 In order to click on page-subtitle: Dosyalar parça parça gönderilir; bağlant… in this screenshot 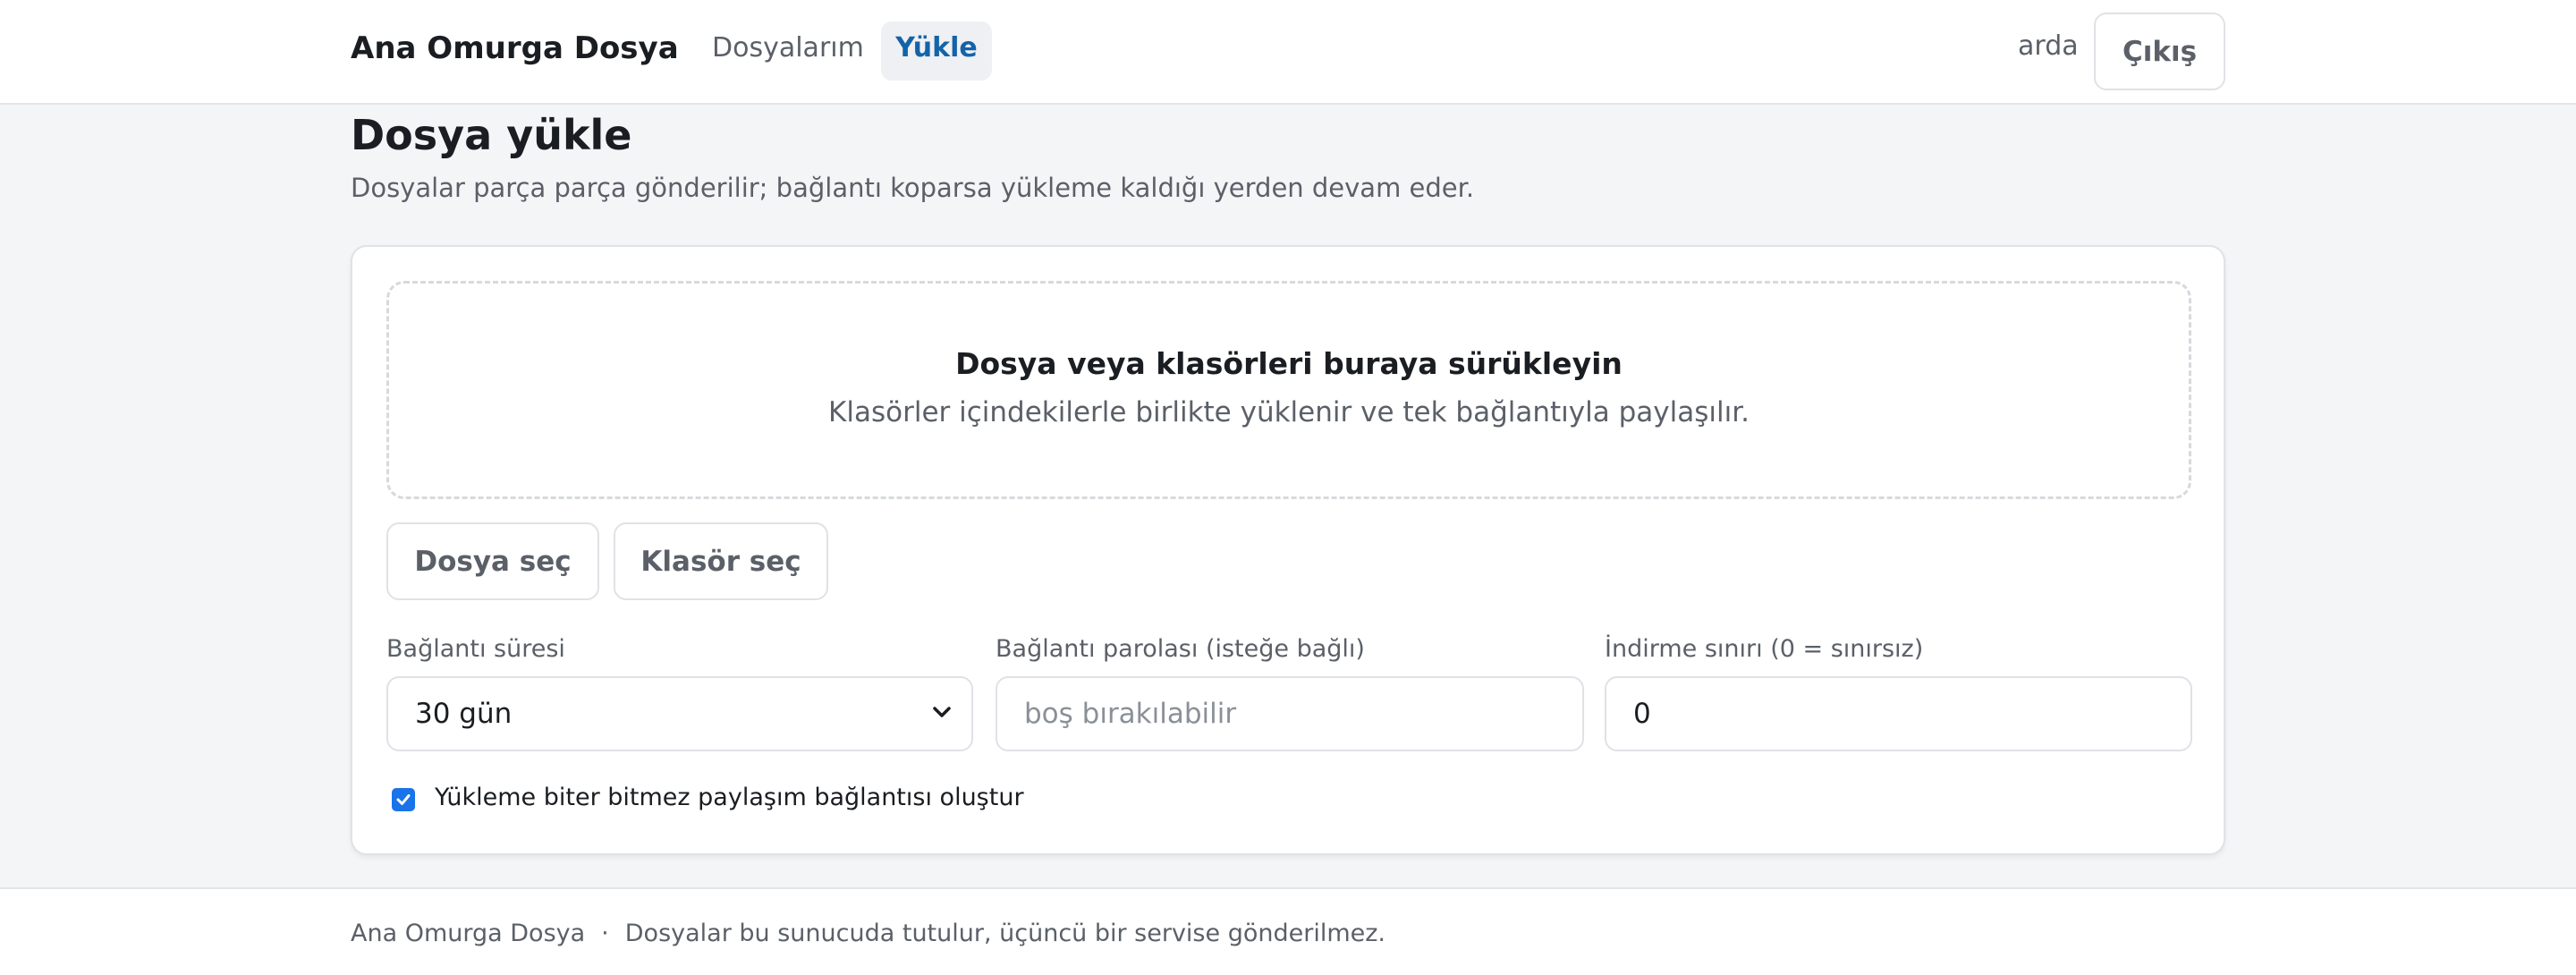, I will do `click(913, 188)`.